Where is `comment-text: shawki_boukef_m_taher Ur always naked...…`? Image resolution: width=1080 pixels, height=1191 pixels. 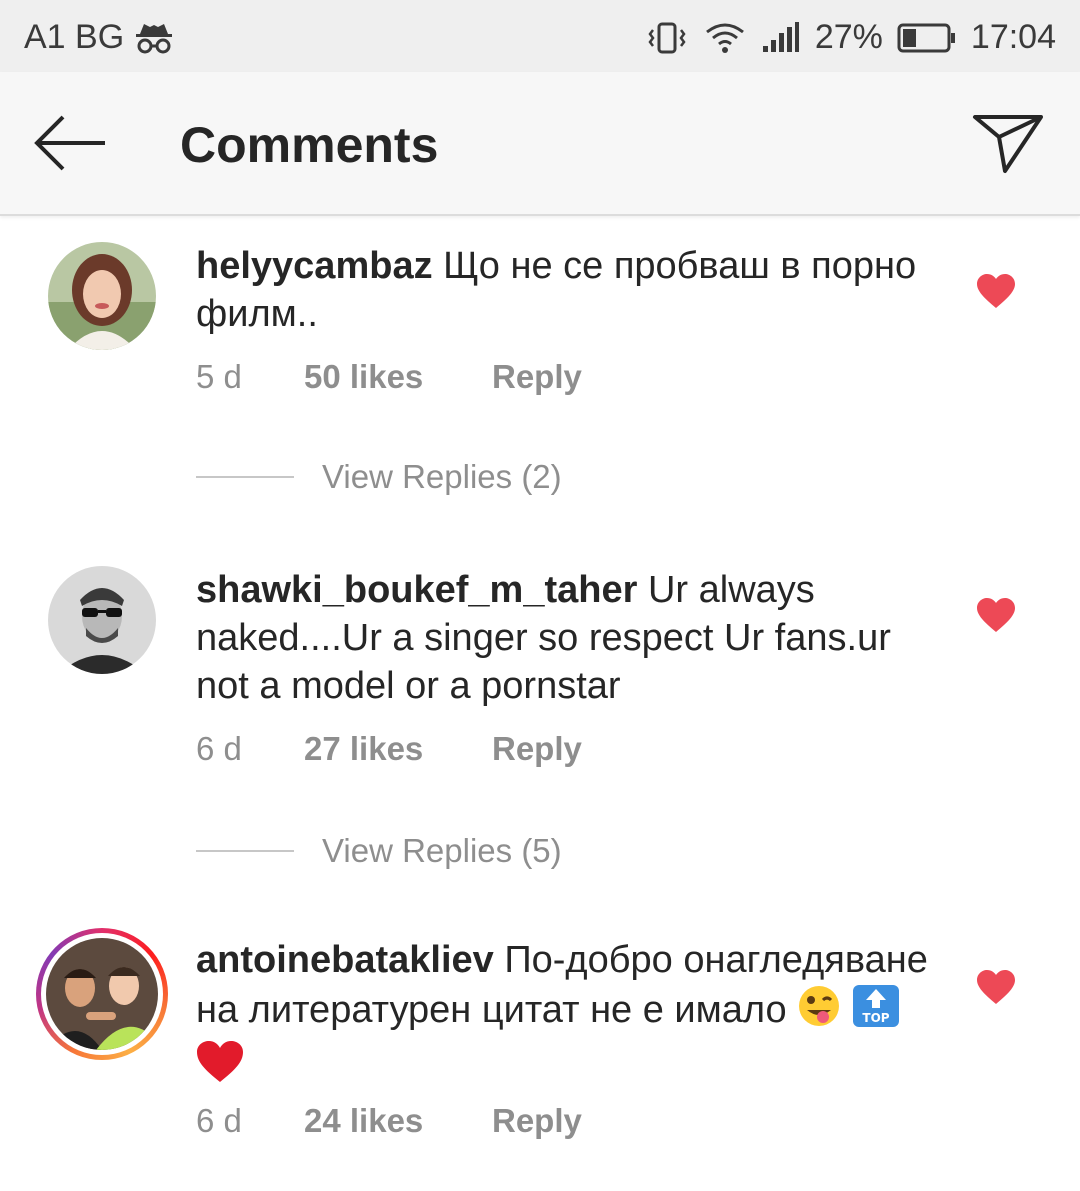
comment-text: shawki_boukef_m_taher Ur always naked...… is located at coordinates (566, 638).